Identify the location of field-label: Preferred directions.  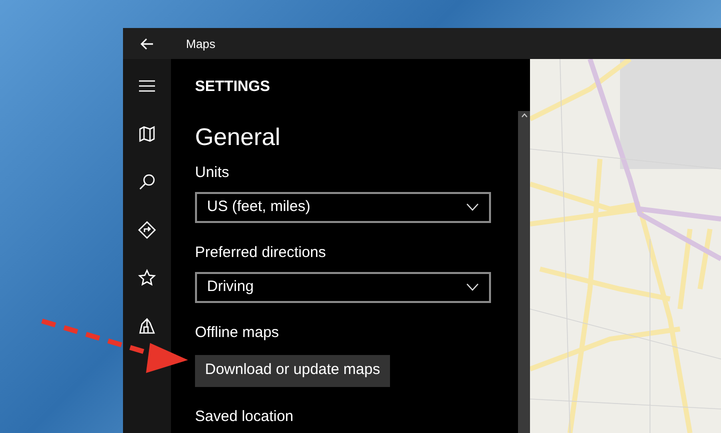
(261, 252).